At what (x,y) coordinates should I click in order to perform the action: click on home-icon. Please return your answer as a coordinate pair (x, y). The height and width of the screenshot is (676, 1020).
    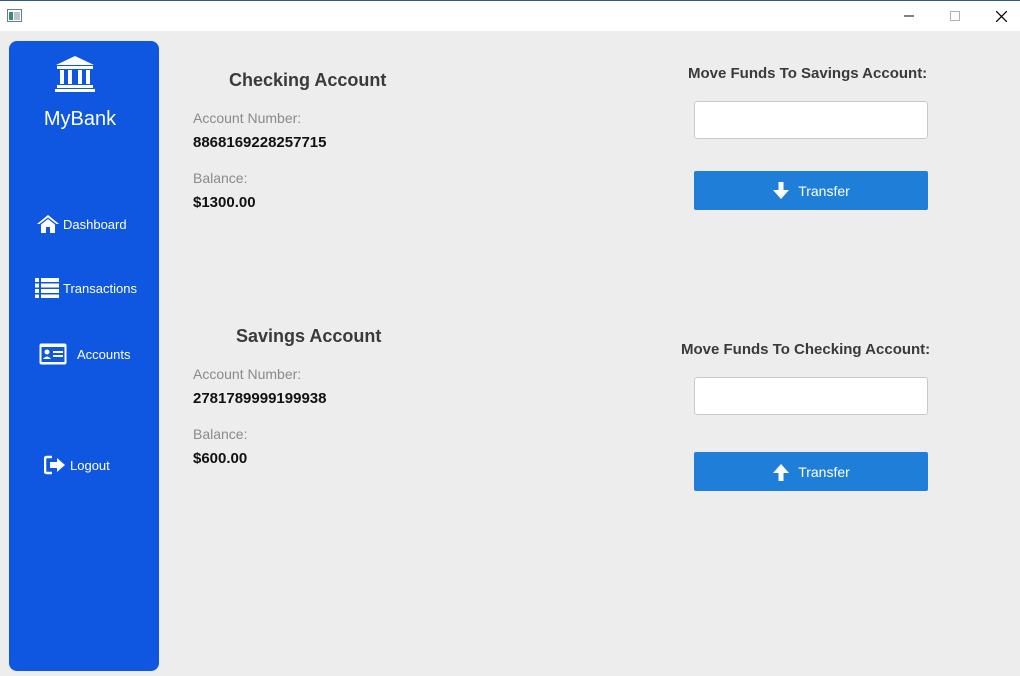
    Looking at the image, I should click on (48, 224).